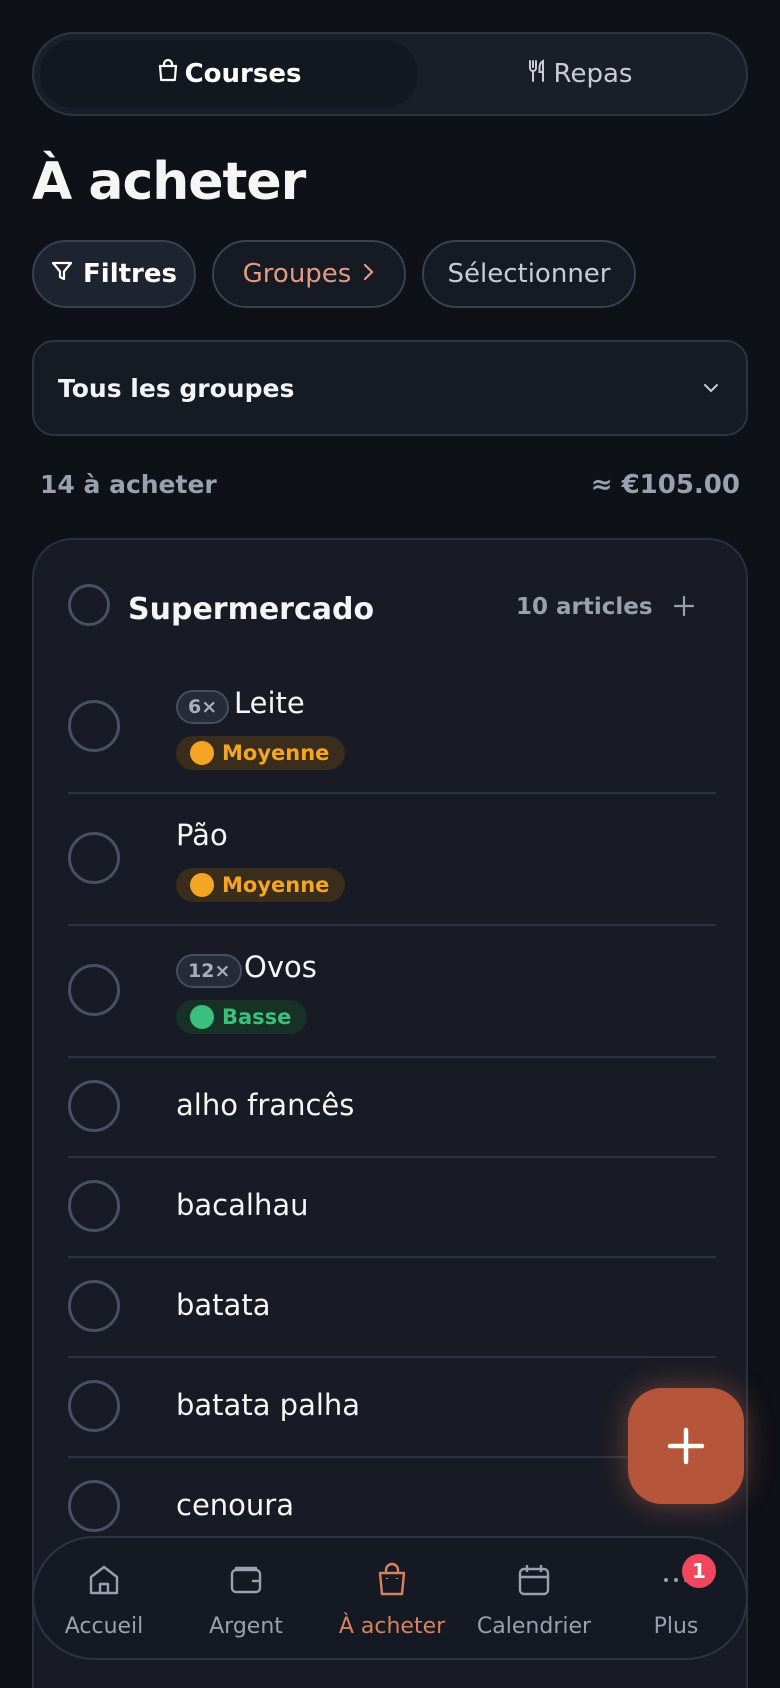  What do you see at coordinates (128, 484) in the screenshot?
I see `items-count: 14 à acheter` at bounding box center [128, 484].